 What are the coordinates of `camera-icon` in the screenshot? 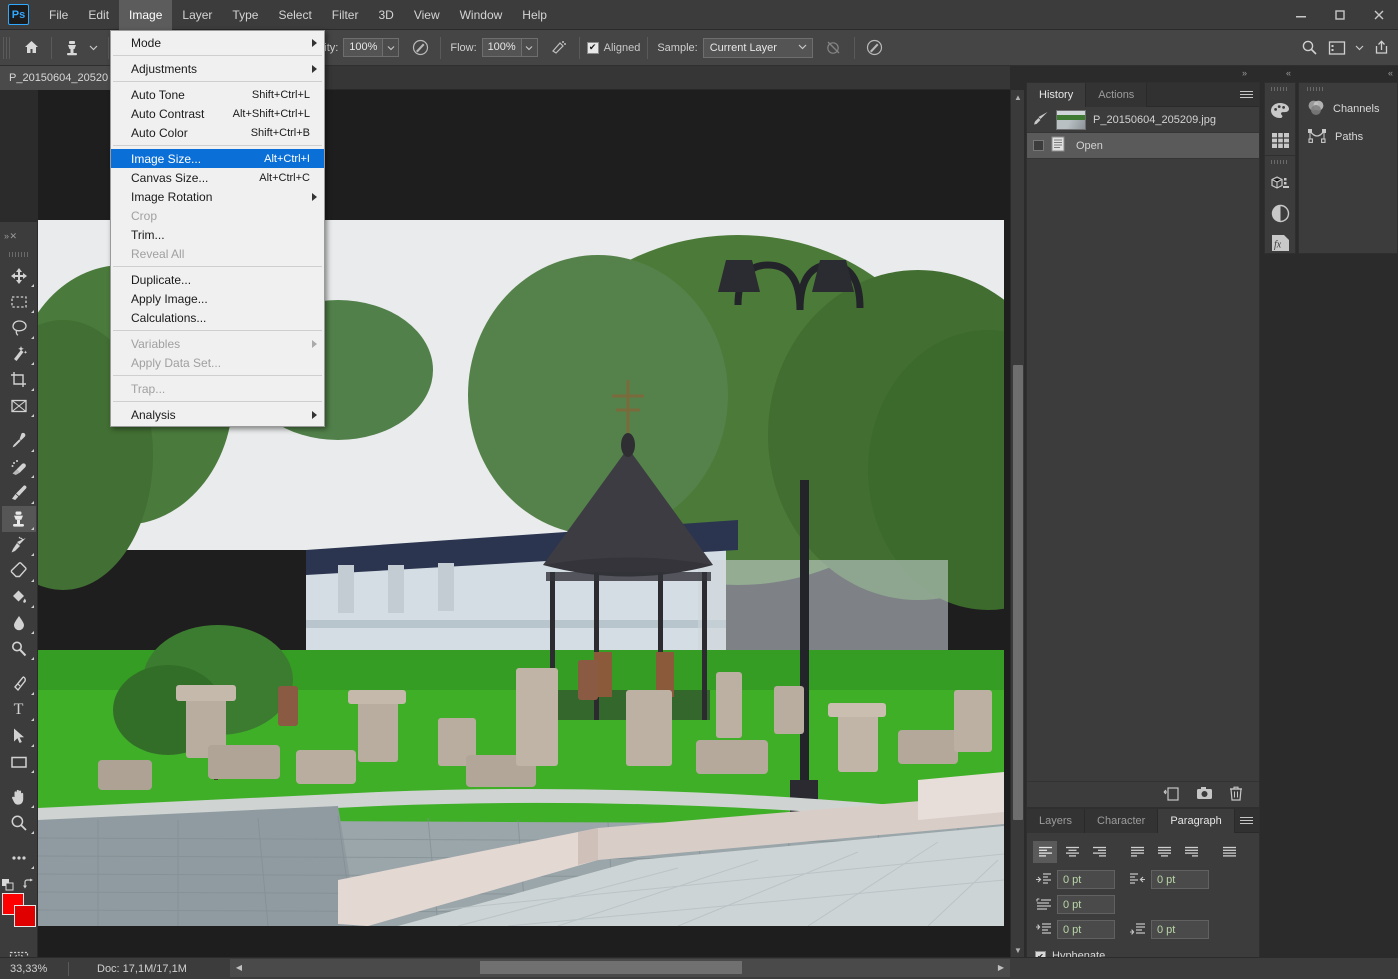 It's located at (1204, 794).